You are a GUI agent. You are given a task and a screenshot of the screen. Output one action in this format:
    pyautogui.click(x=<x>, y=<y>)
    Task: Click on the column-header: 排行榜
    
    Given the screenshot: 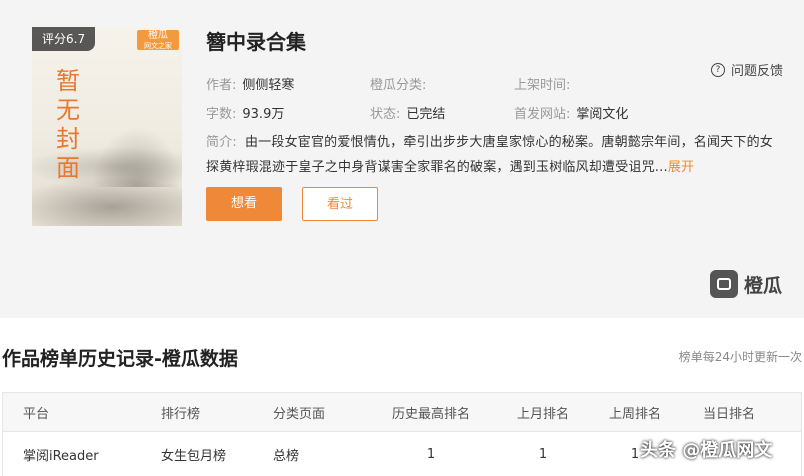 What is the action you would take?
    pyautogui.click(x=181, y=414)
    